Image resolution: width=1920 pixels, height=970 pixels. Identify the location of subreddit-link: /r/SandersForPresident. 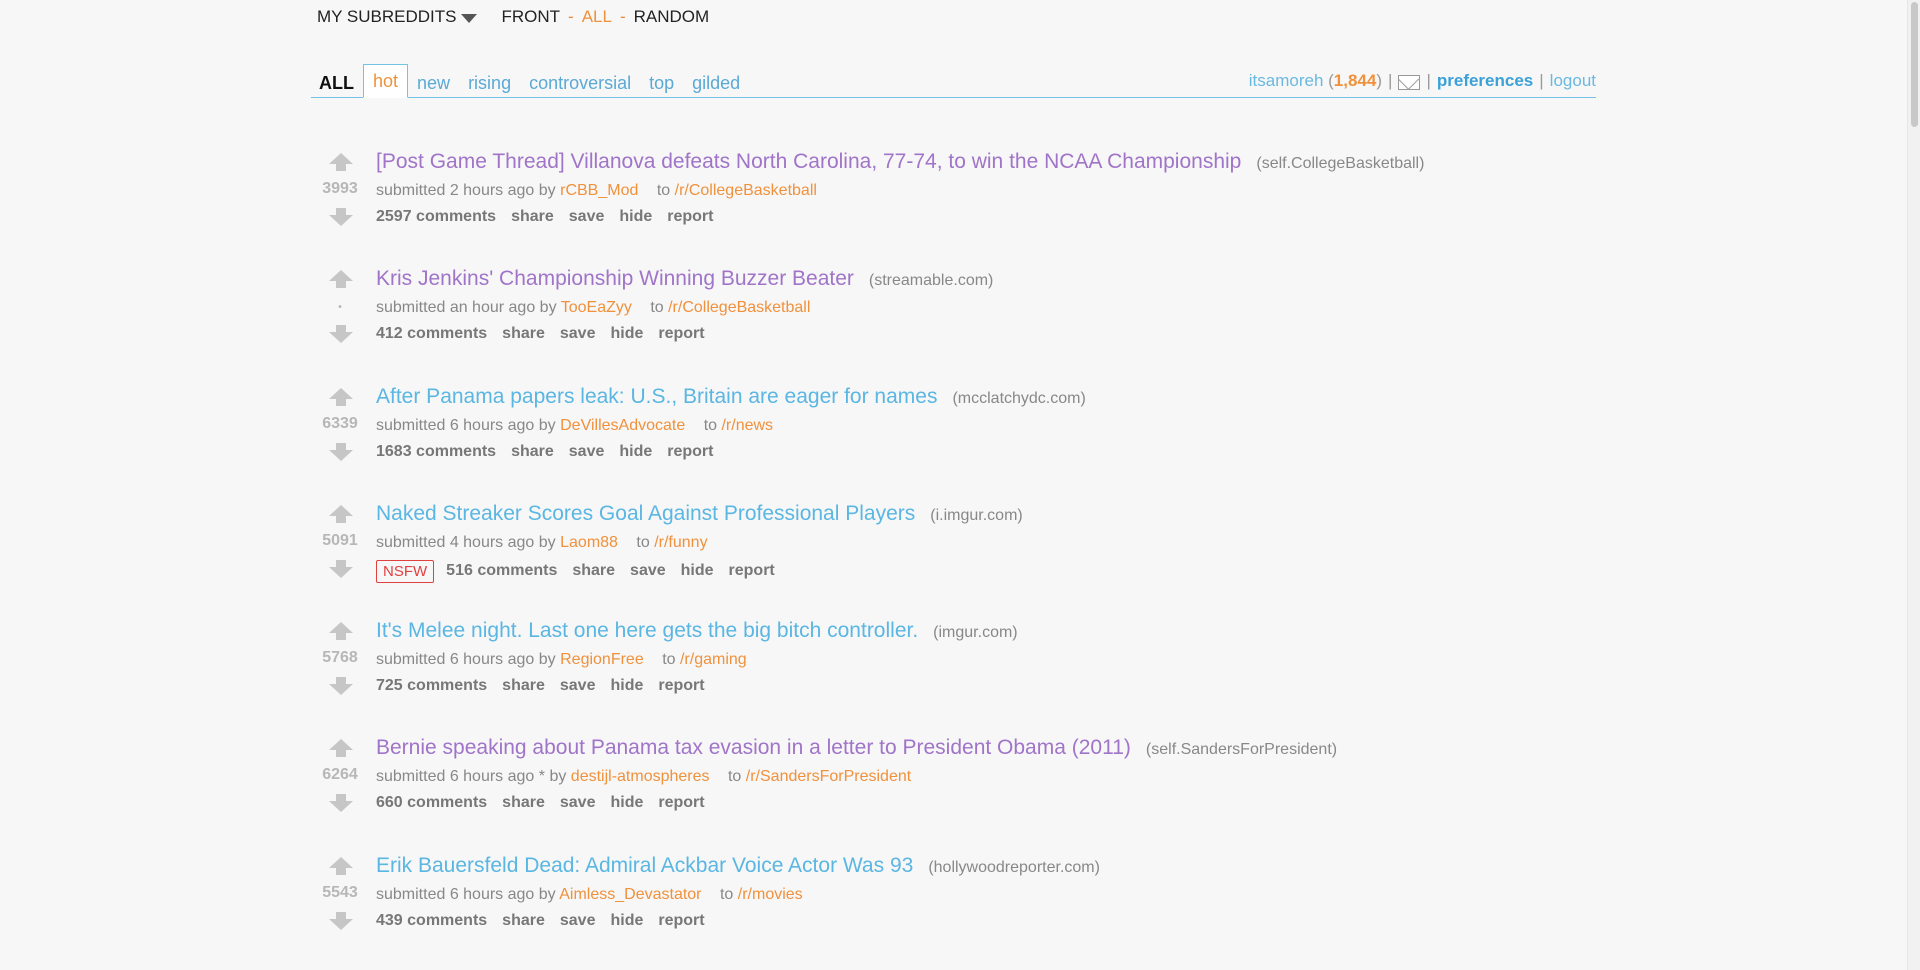
(828, 776).